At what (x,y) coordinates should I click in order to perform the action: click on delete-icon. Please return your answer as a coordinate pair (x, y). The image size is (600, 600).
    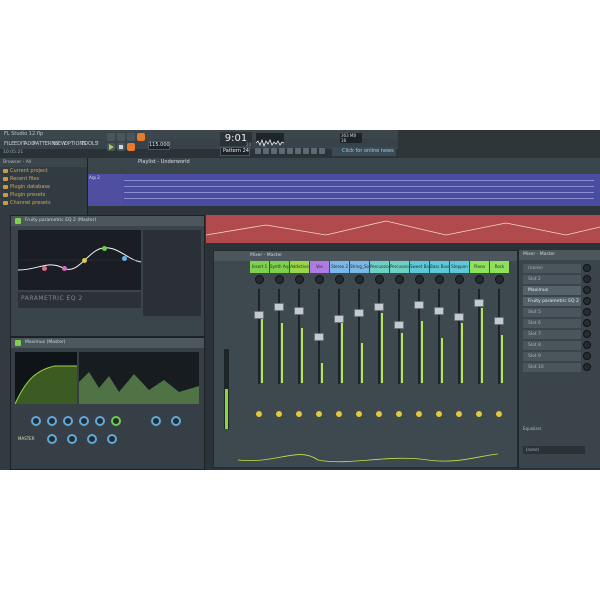
    Looking at the image, I should click on (282, 151).